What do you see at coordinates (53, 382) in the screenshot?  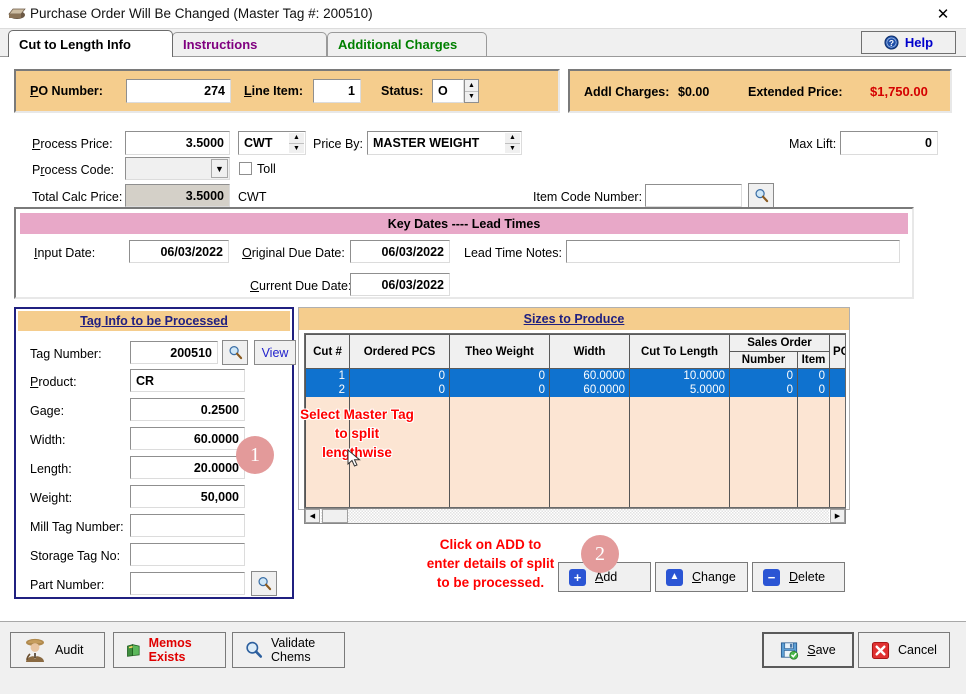 I see `product-label: Product:` at bounding box center [53, 382].